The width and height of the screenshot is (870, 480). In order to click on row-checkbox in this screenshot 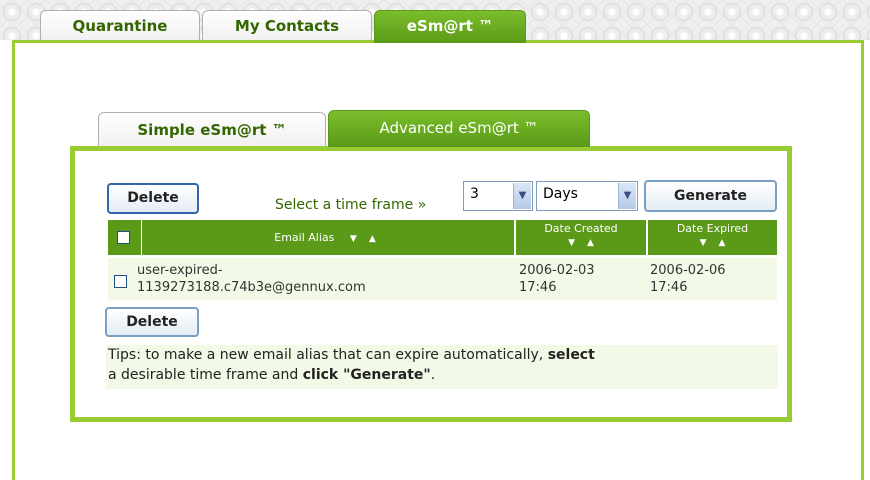, I will do `click(120, 281)`.